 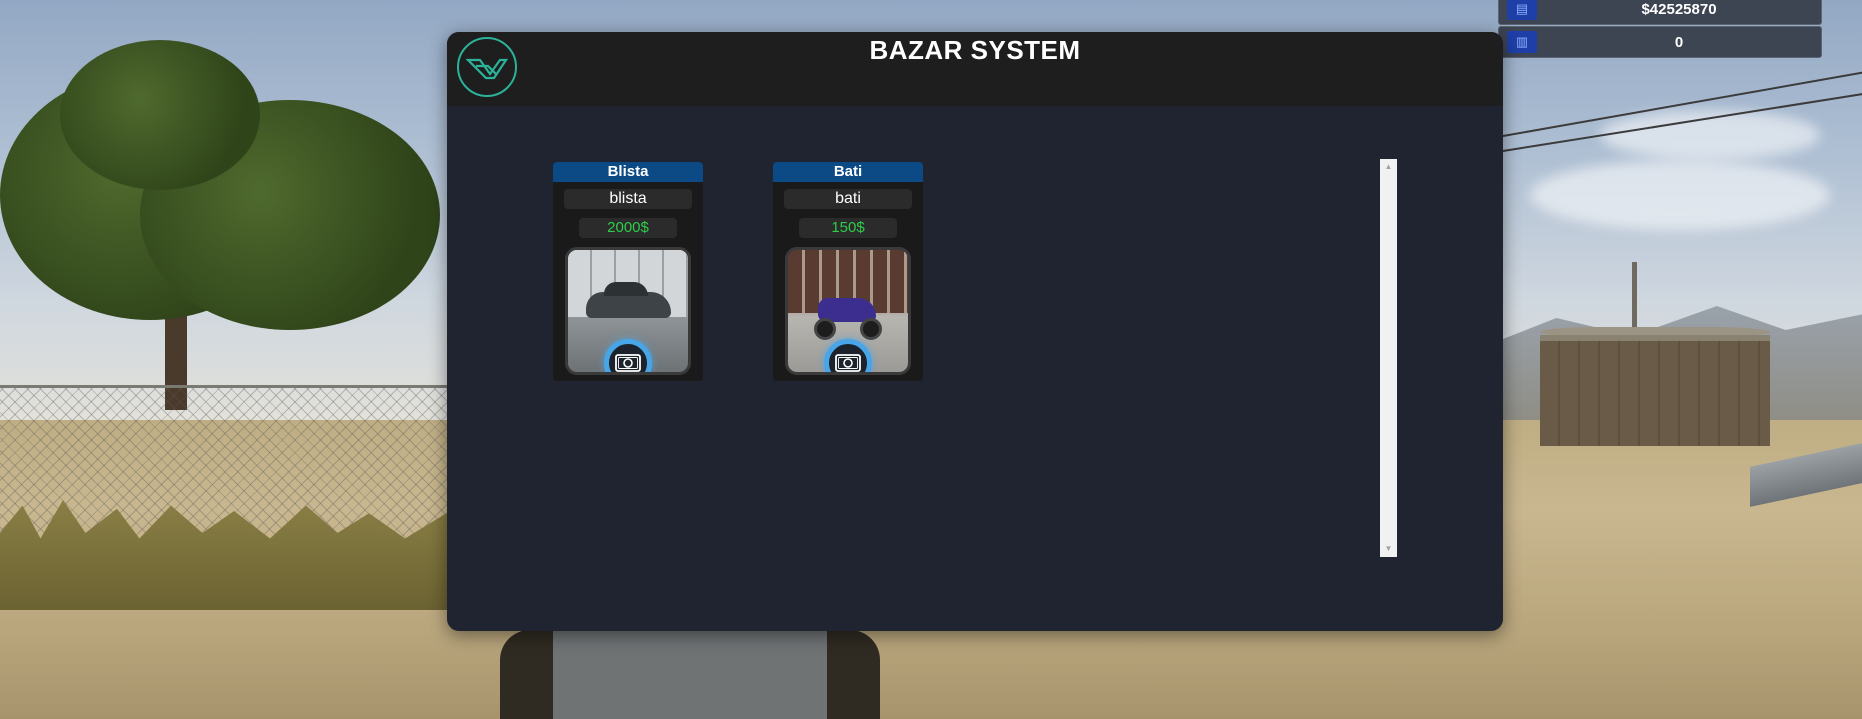 I want to click on hud-bank-value: 0, so click(x=1679, y=42).